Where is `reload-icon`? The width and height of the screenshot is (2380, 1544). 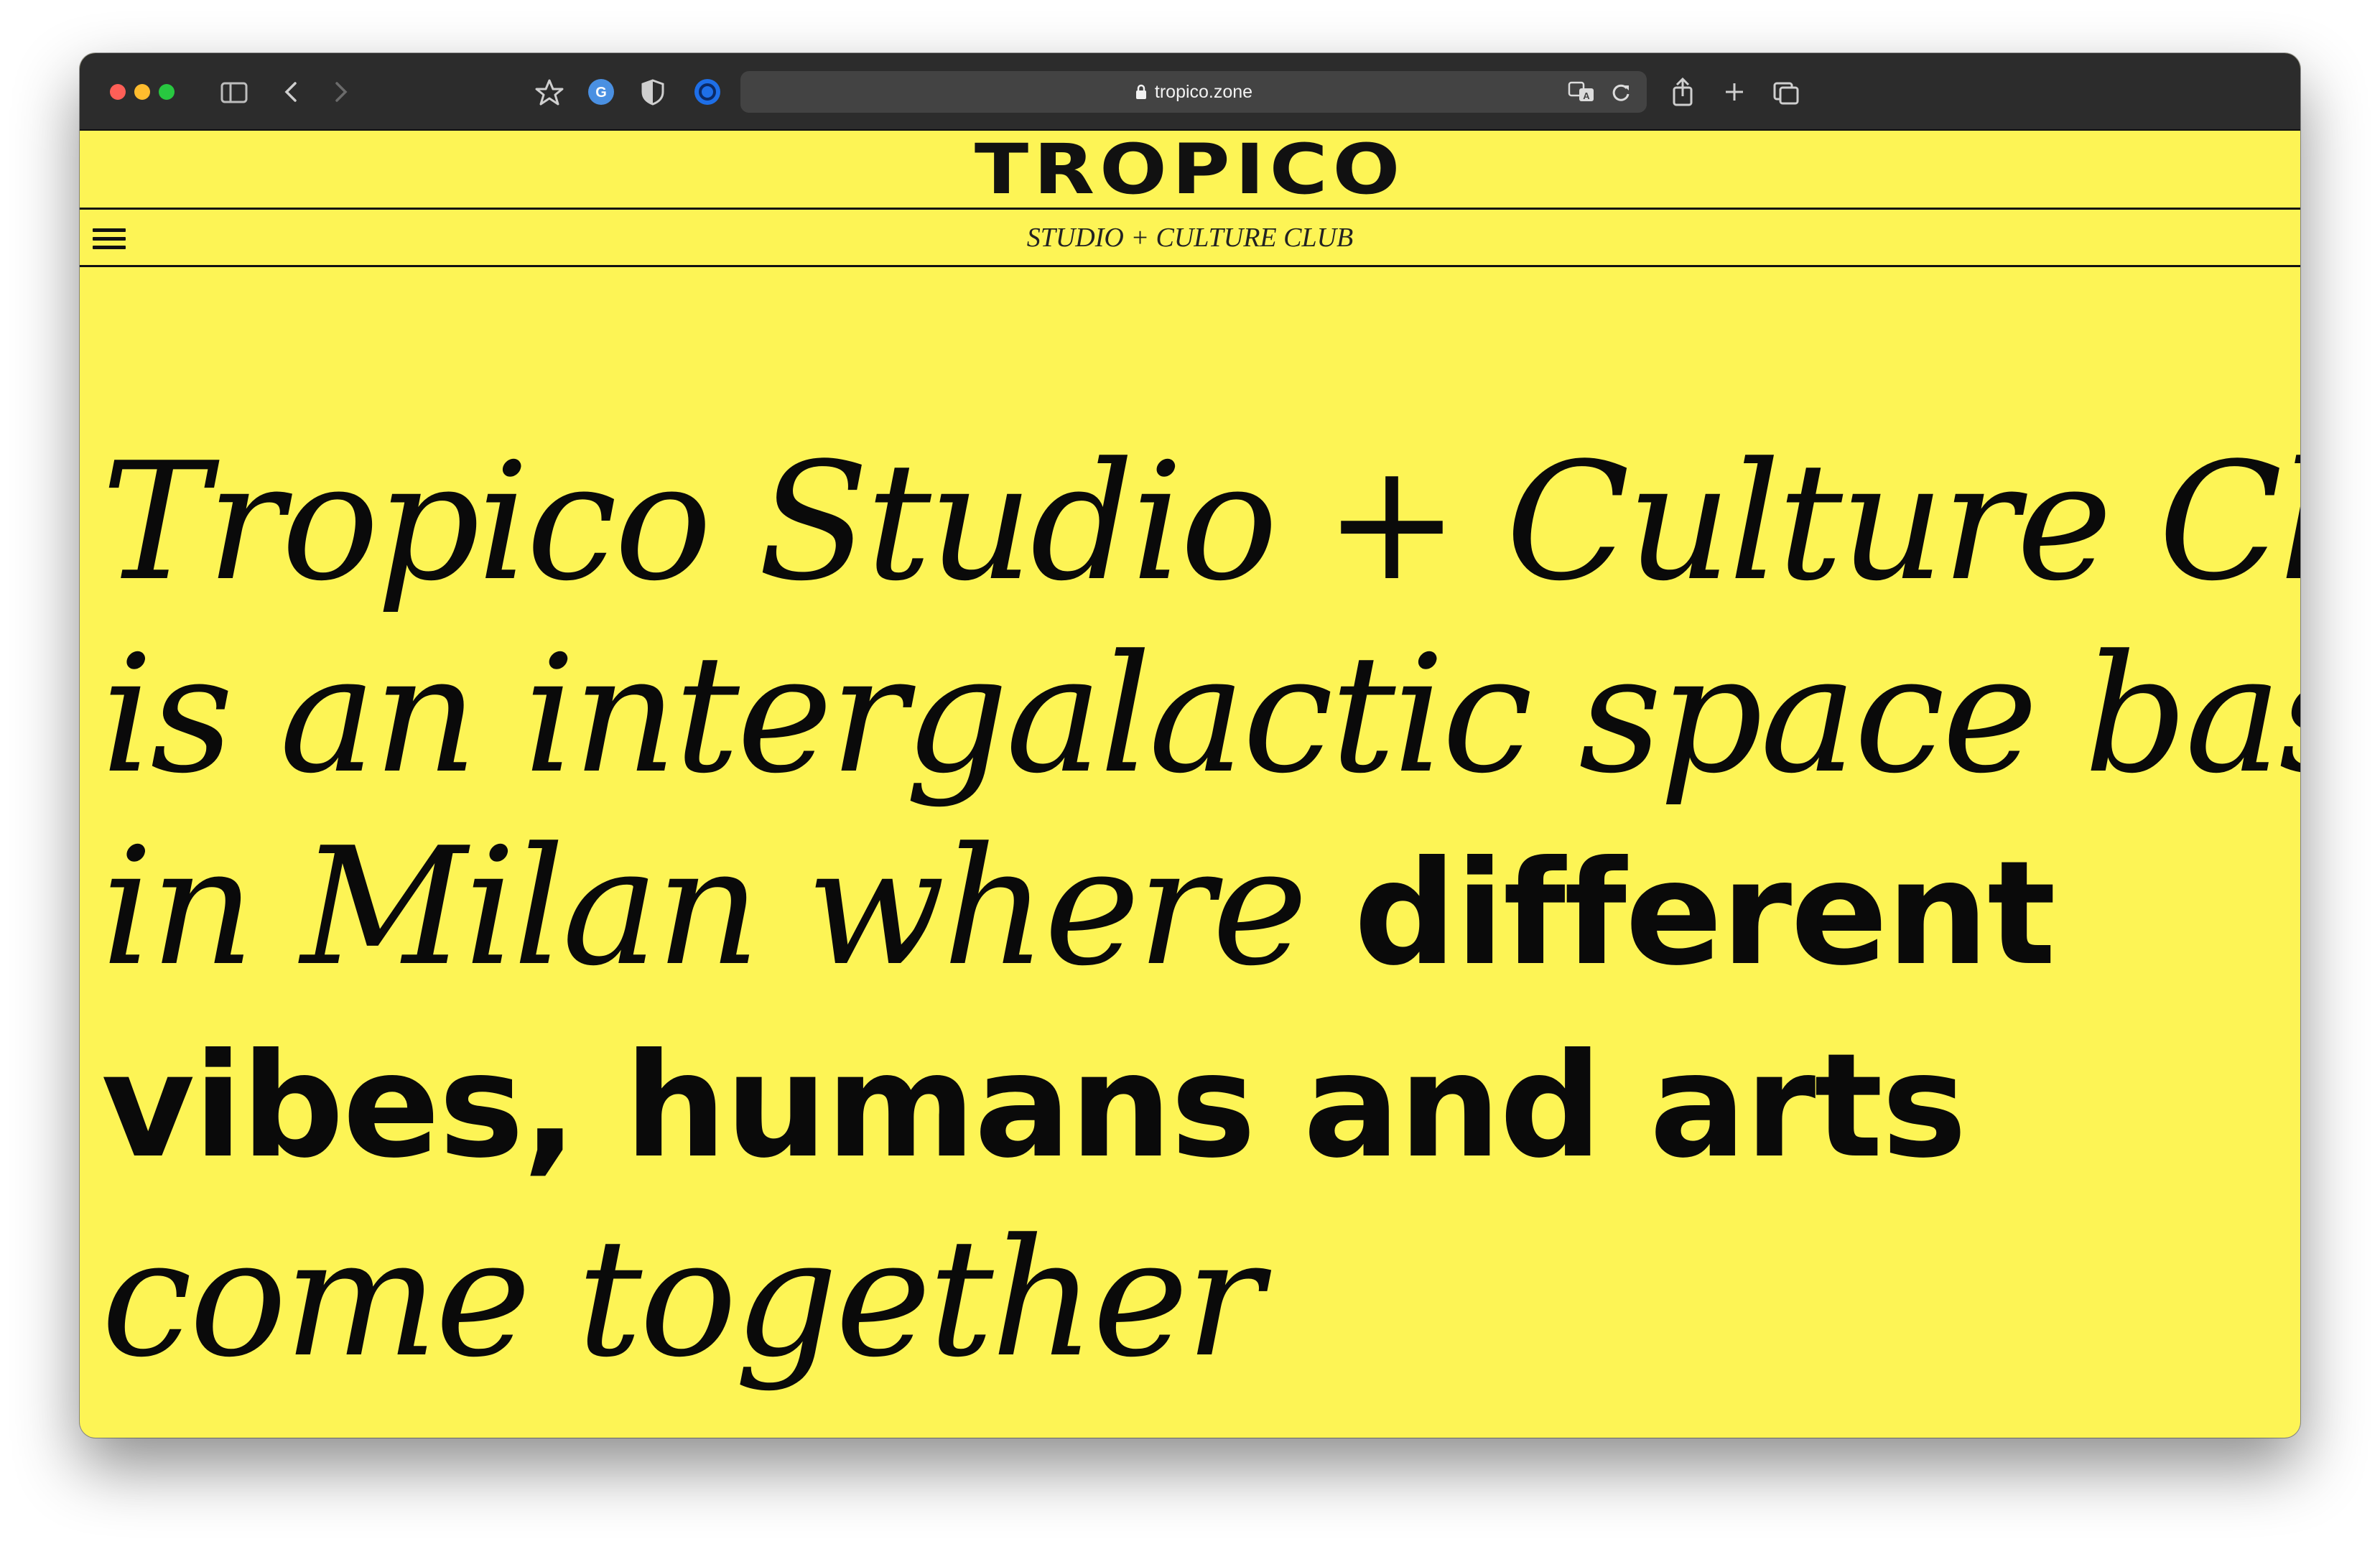 reload-icon is located at coordinates (1620, 94).